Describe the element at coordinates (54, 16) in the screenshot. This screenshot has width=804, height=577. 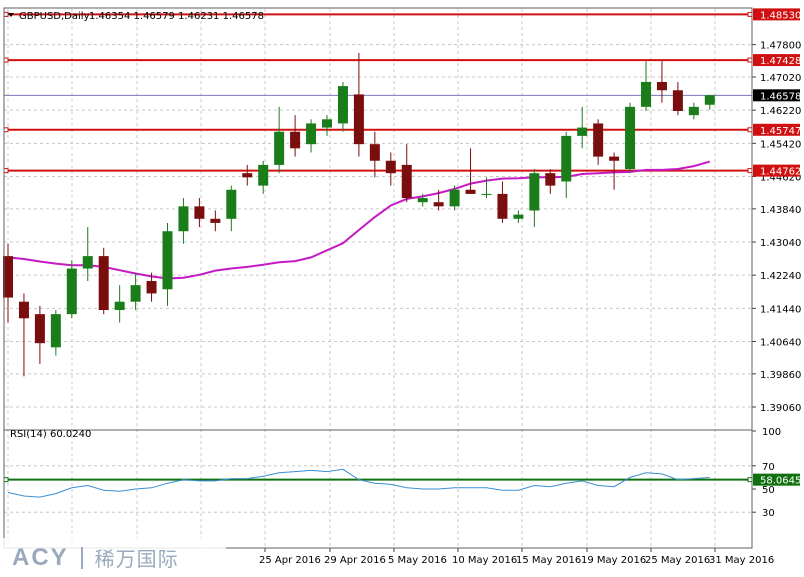
I see `symbol-label: GBPUSD,Daily` at that location.